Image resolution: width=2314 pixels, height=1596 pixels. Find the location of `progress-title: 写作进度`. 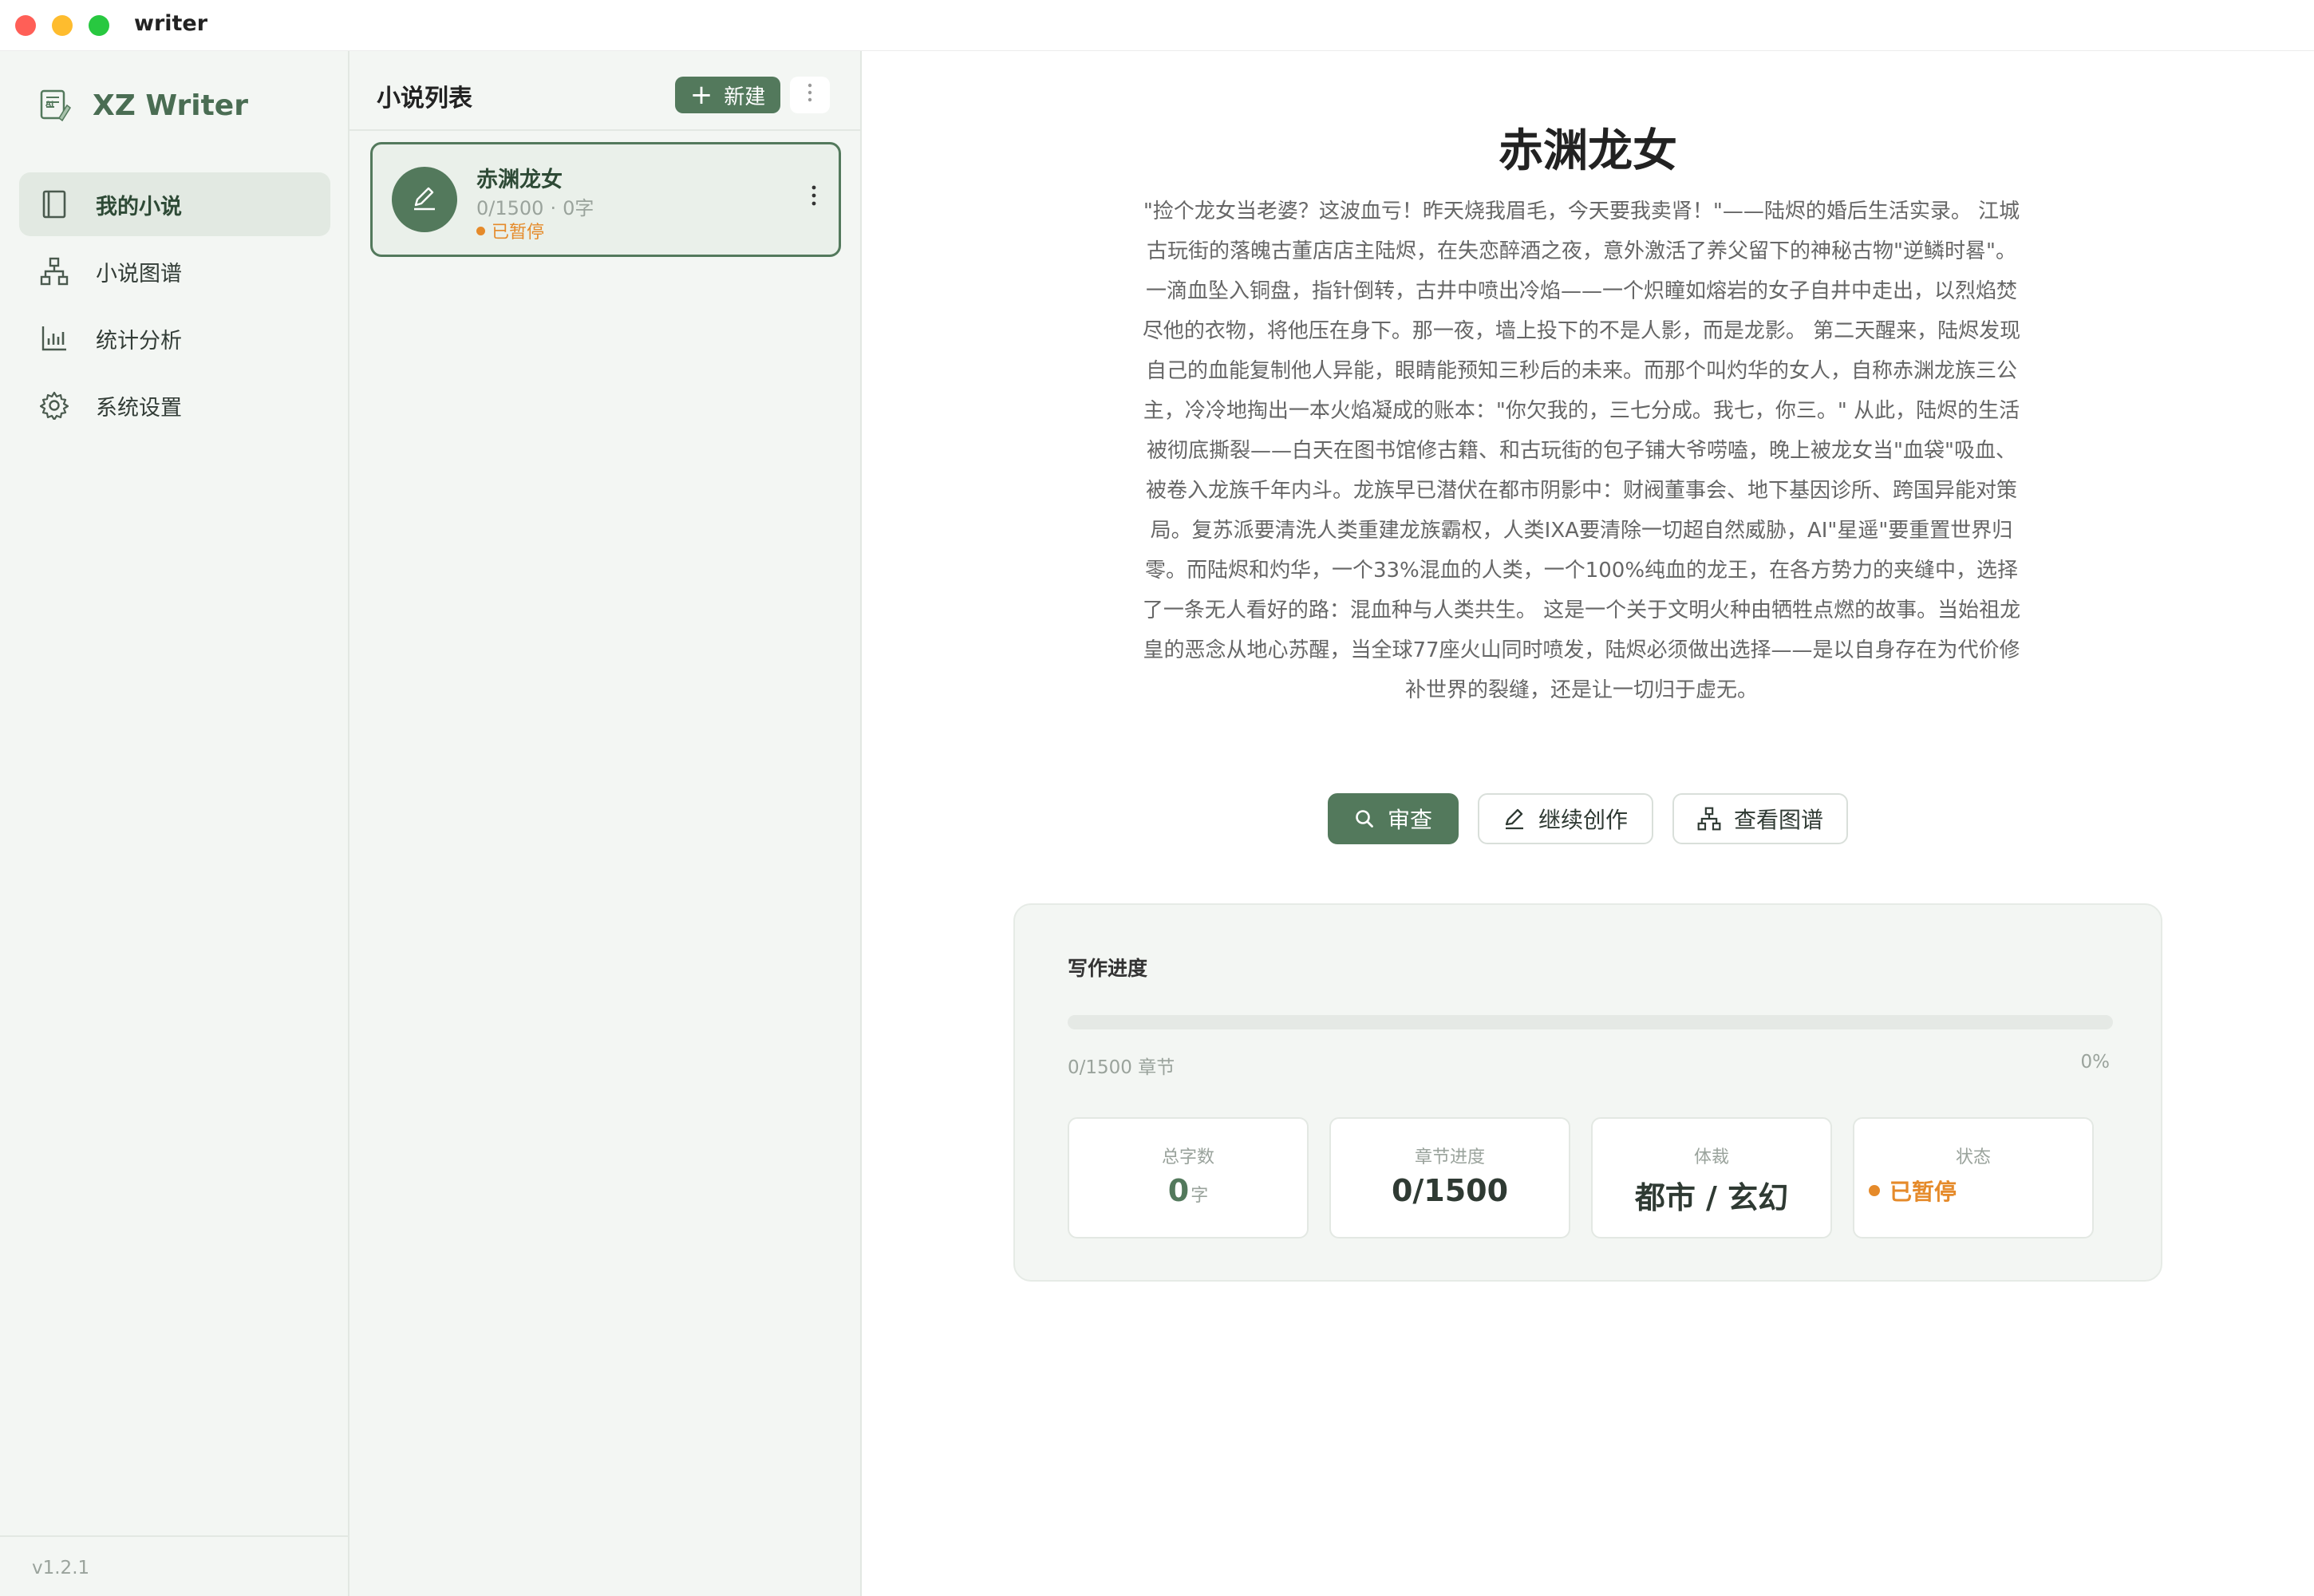

progress-title: 写作进度 is located at coordinates (1108, 968).